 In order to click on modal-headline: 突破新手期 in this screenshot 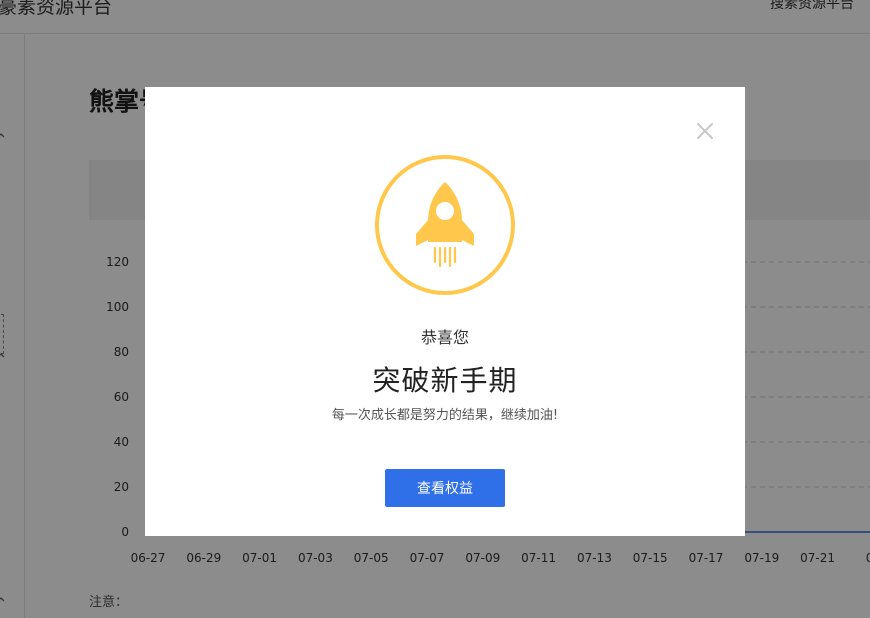, I will do `click(445, 380)`.